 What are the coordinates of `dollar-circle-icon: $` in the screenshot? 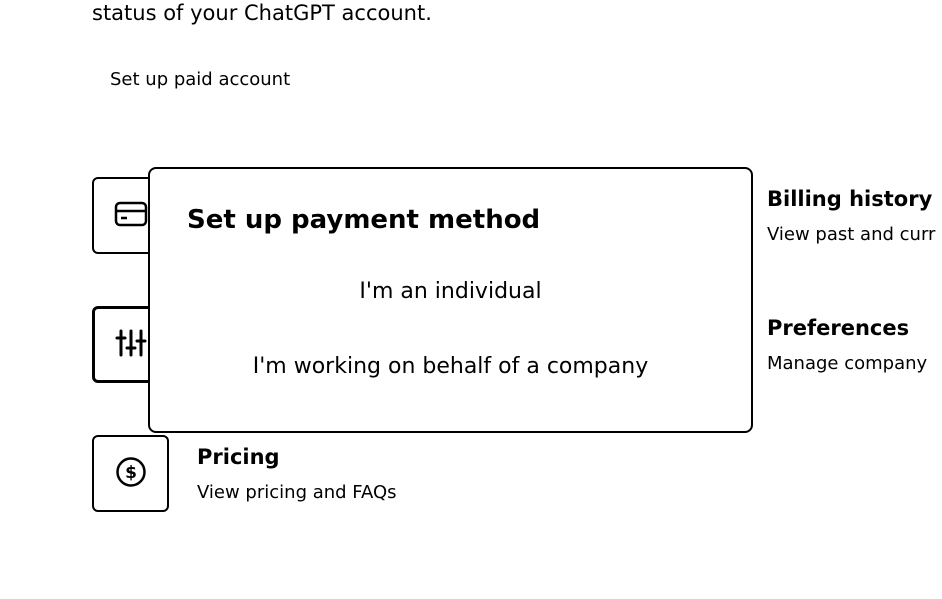 It's located at (131, 474).